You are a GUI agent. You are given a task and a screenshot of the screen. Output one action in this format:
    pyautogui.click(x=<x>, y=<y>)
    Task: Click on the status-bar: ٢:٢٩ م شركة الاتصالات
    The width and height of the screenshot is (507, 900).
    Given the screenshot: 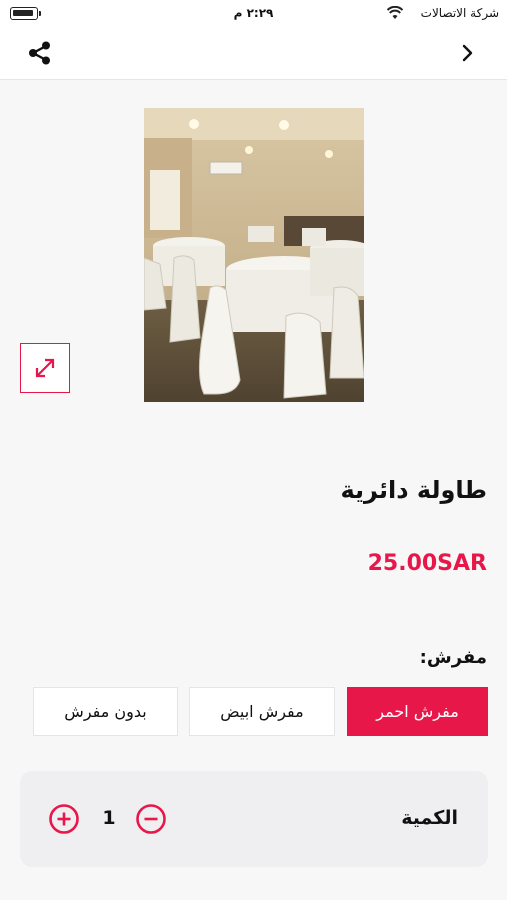 What is the action you would take?
    pyautogui.click(x=253, y=14)
    